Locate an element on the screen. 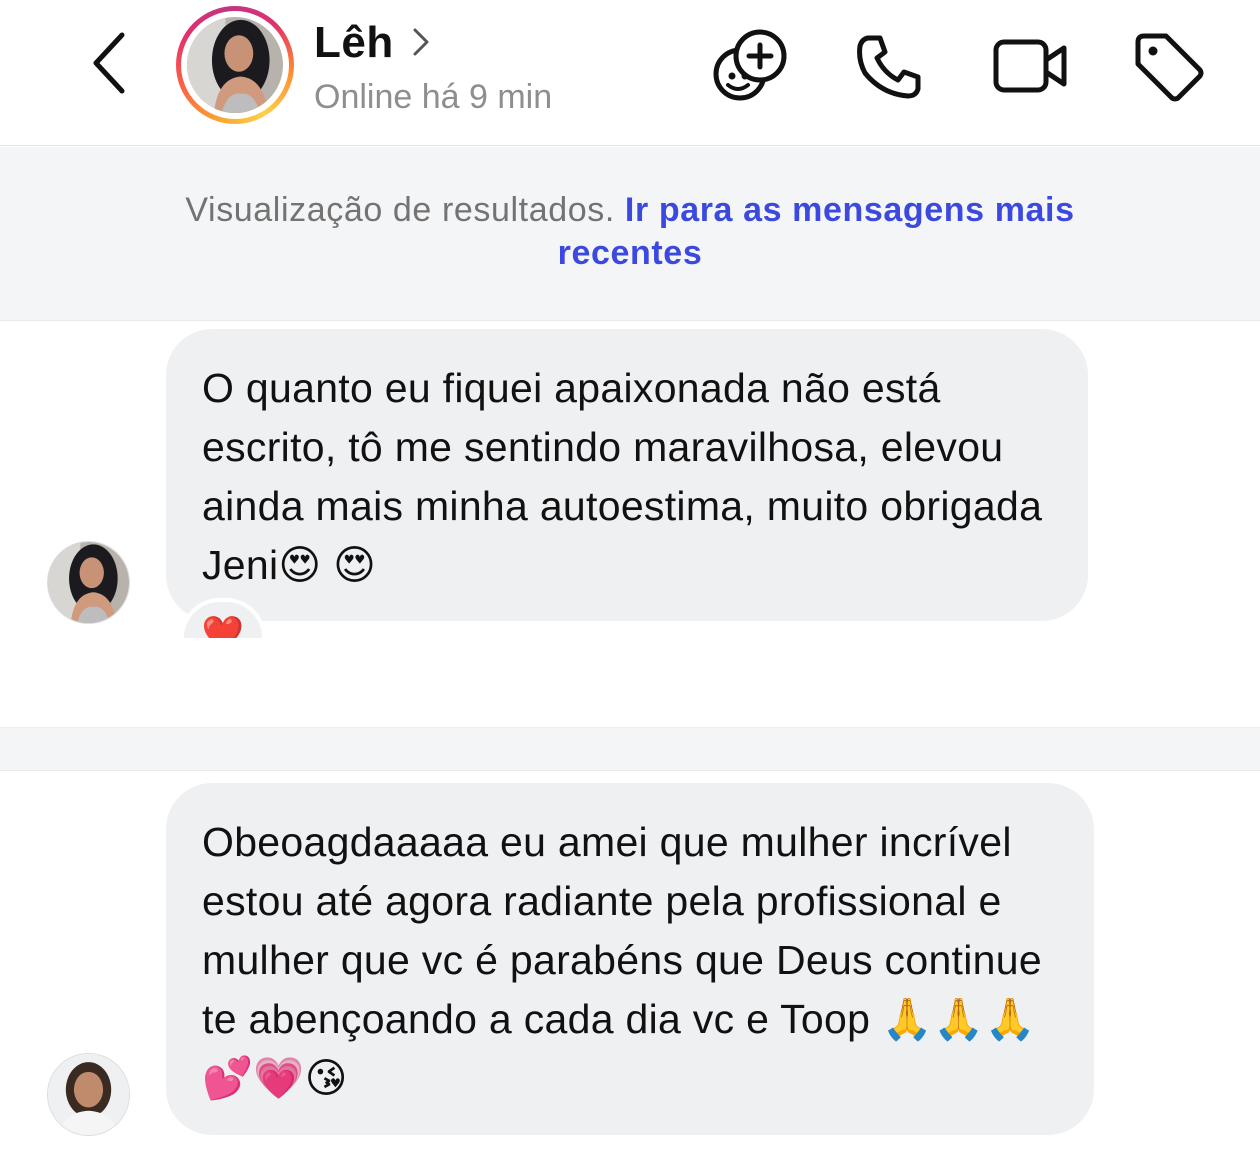  video-call-button is located at coordinates (1030, 68).